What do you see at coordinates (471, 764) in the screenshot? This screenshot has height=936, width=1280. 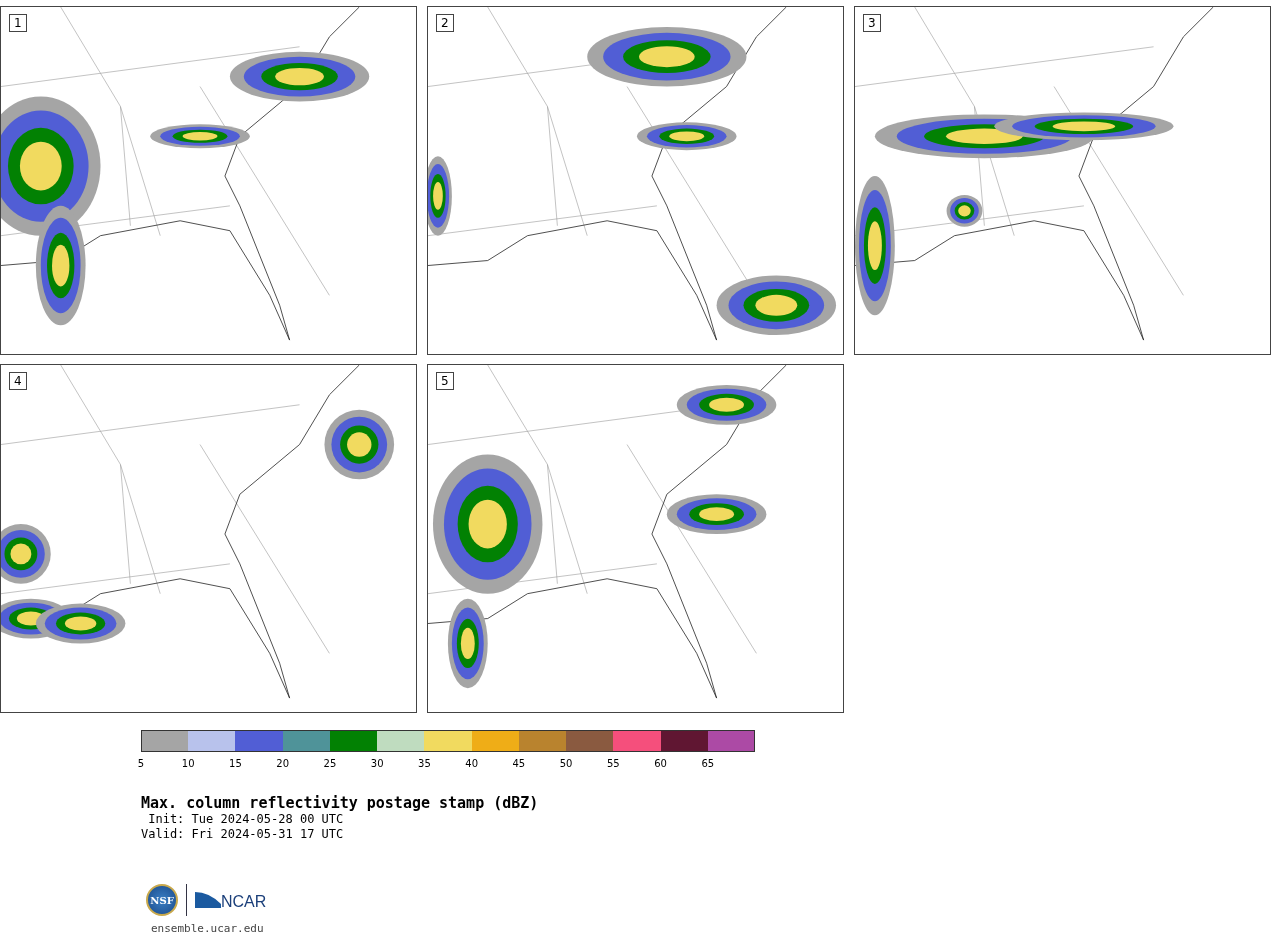 I see `tick-label: 40` at bounding box center [471, 764].